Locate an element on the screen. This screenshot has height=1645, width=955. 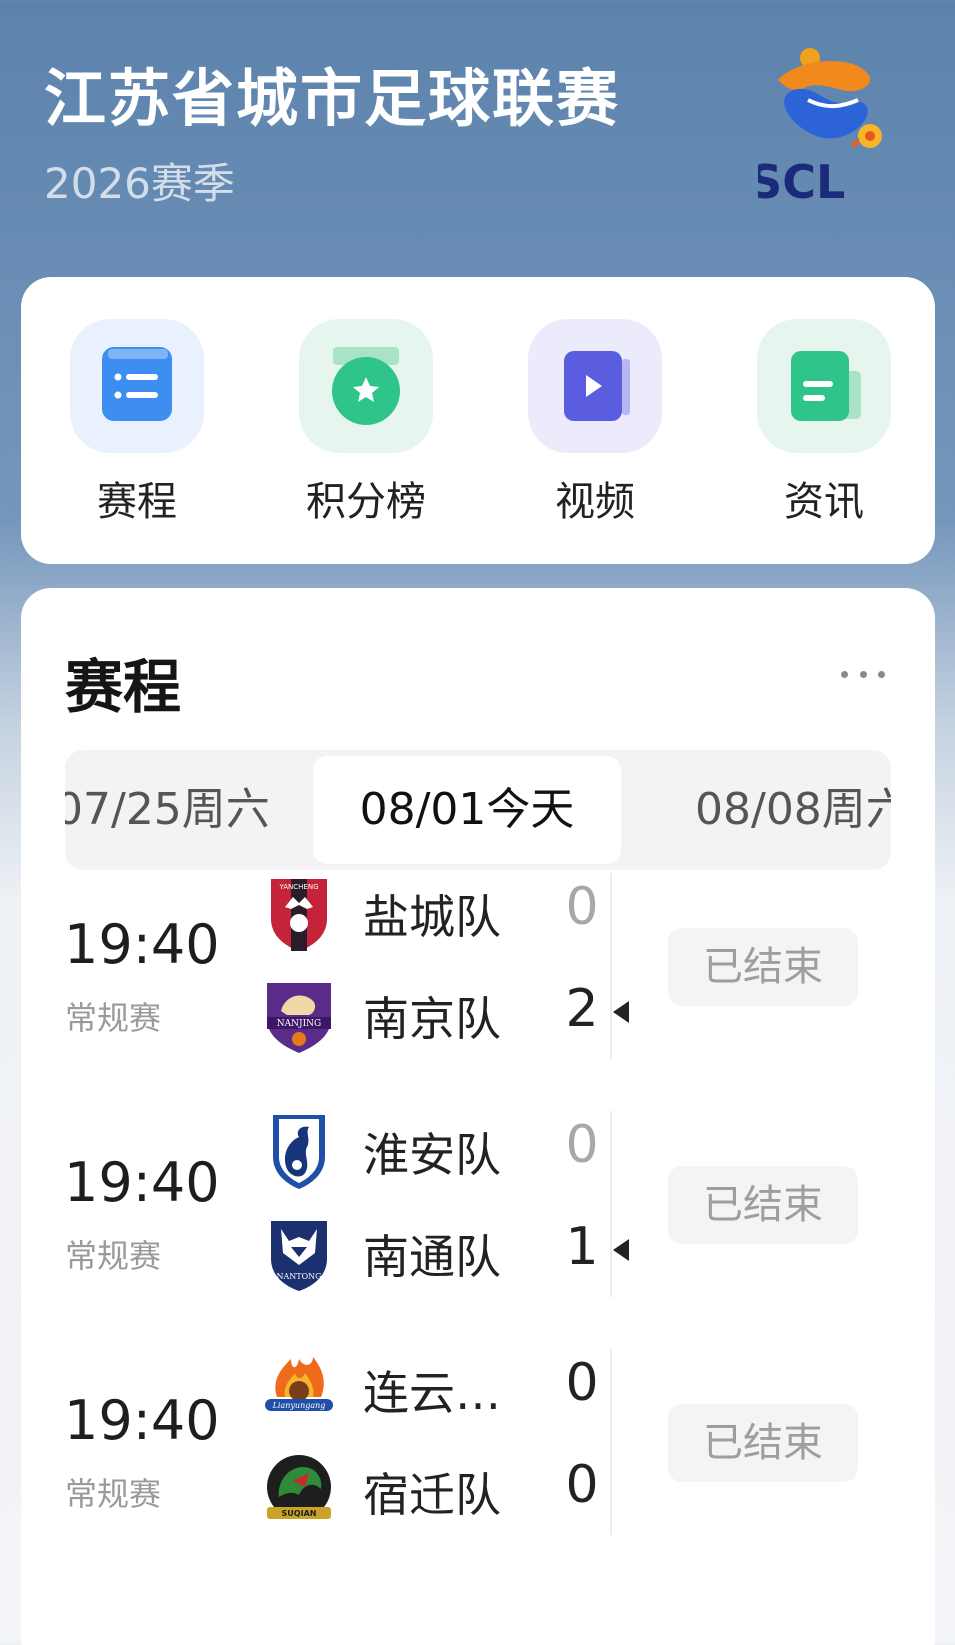
team-name: 宿迁队 is located at coordinates (432, 1495).